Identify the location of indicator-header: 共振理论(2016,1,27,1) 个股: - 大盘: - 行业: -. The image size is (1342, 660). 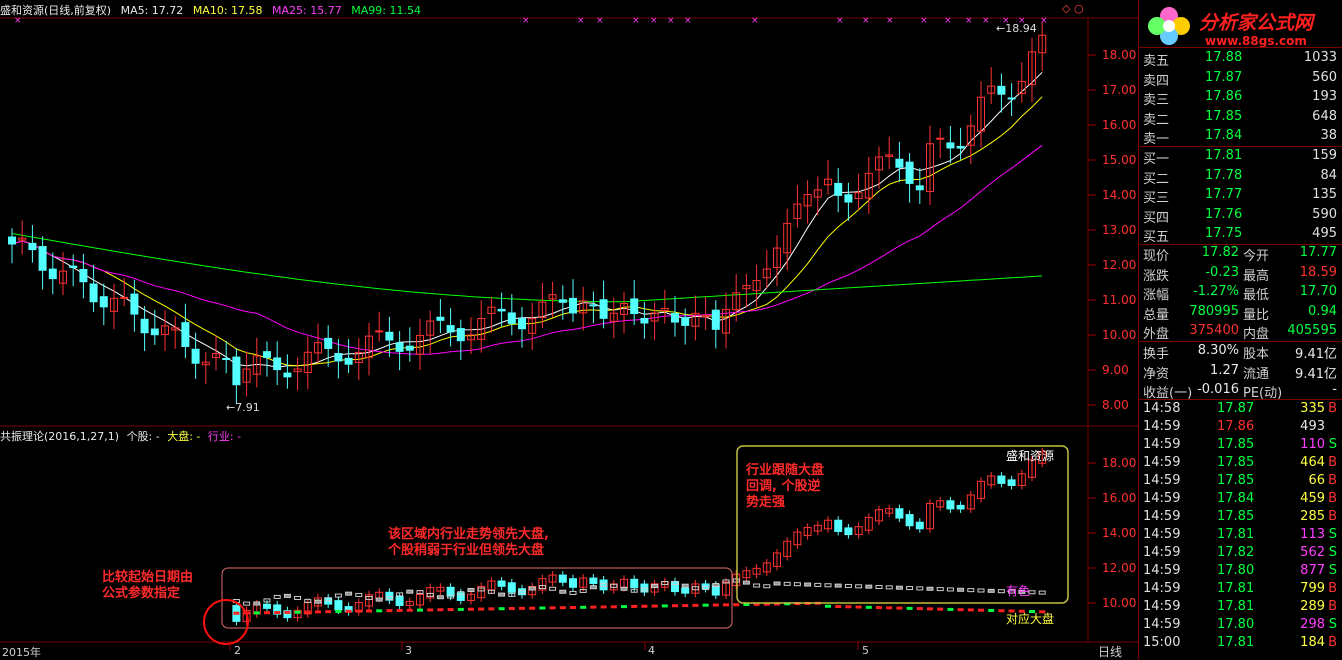
(122, 436).